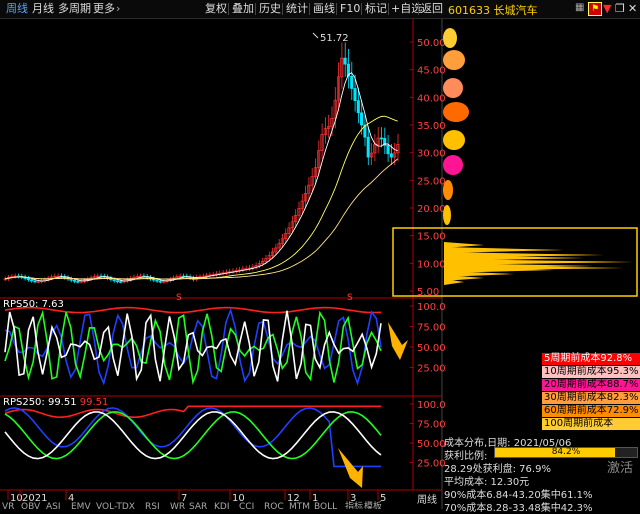  Describe the element at coordinates (198, 505) in the screenshot. I see `indicator-tab: SAR` at that location.